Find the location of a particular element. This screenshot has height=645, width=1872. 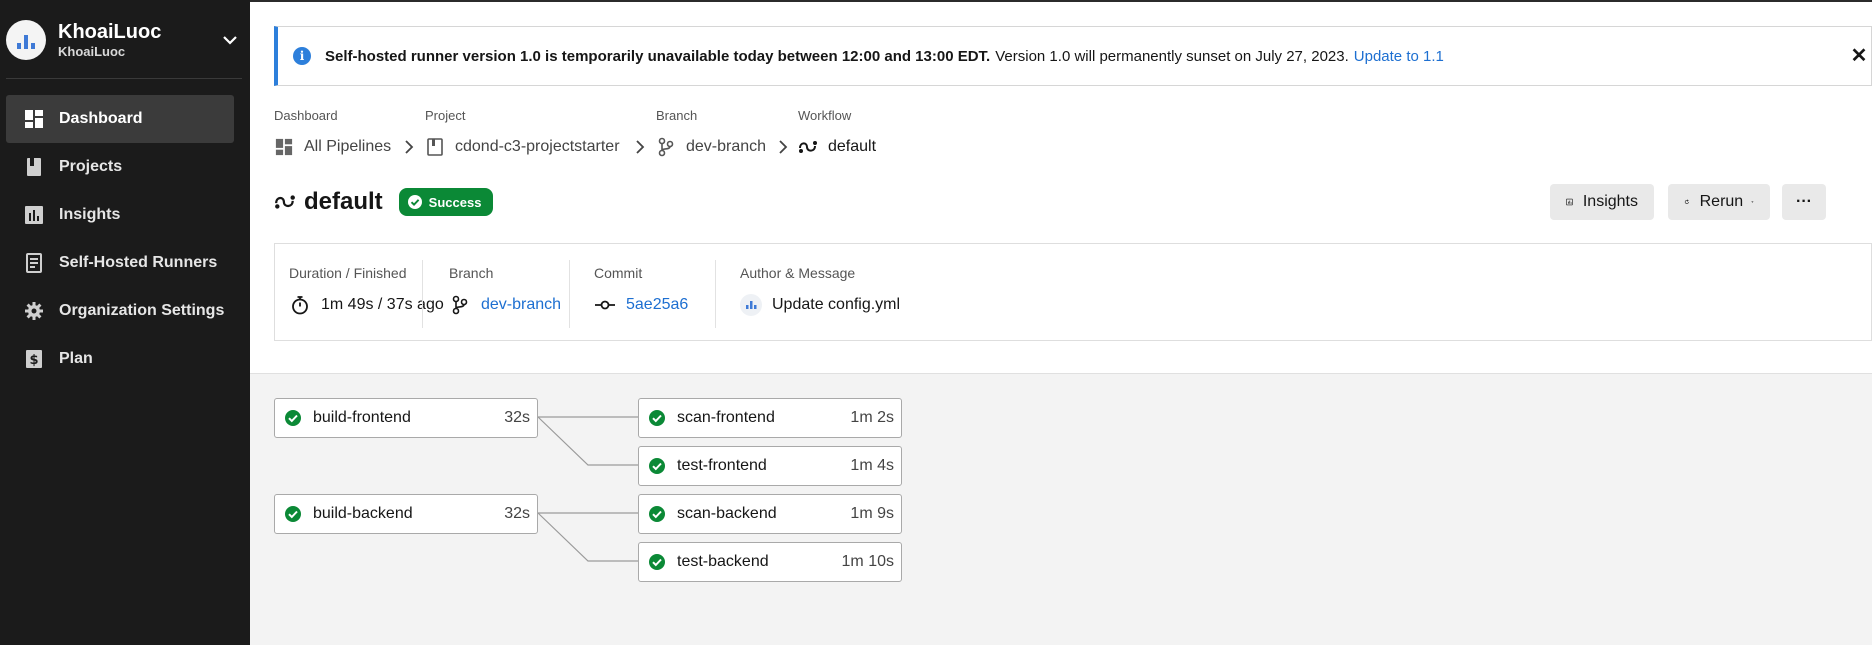

commit-message: Update config.yml is located at coordinates (836, 304).